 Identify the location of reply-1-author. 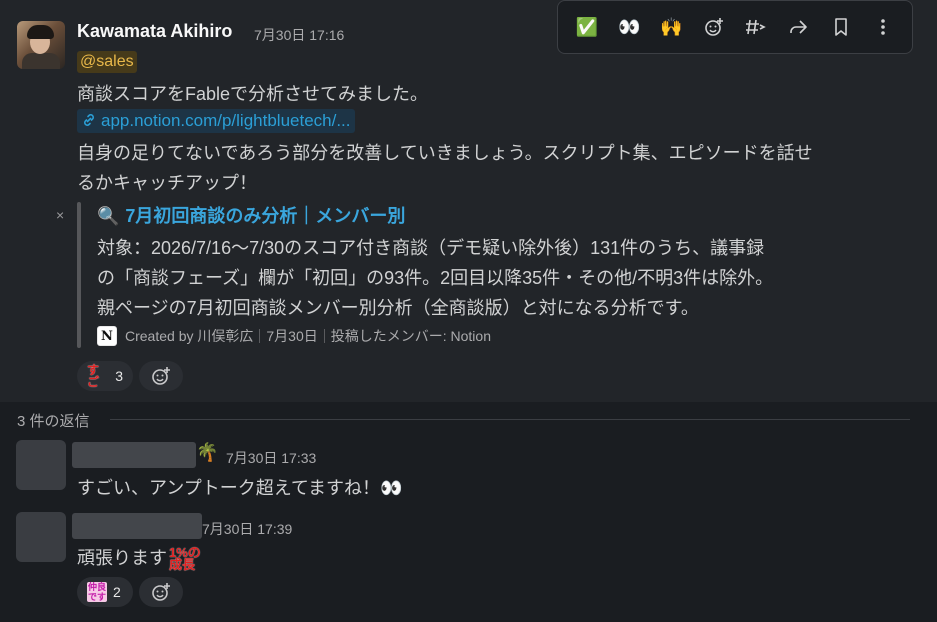
(134, 455).